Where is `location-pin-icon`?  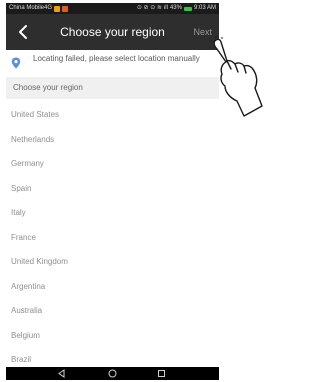 location-pin-icon is located at coordinates (16, 63).